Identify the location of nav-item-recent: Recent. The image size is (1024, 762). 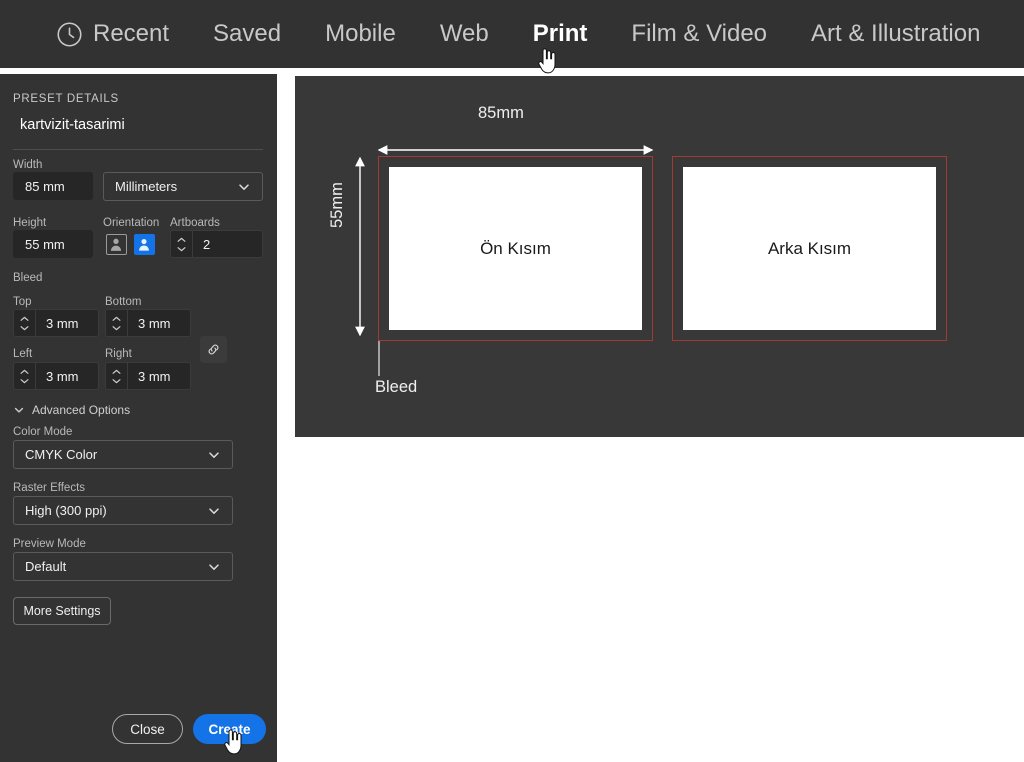
(112, 34).